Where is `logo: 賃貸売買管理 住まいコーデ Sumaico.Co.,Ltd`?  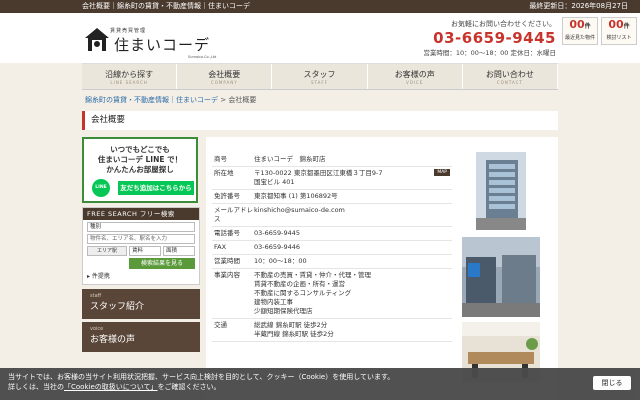
logo: 賃貸売買管理 住まいコーデ Sumaico.Co.,Ltd is located at coordinates (154, 39).